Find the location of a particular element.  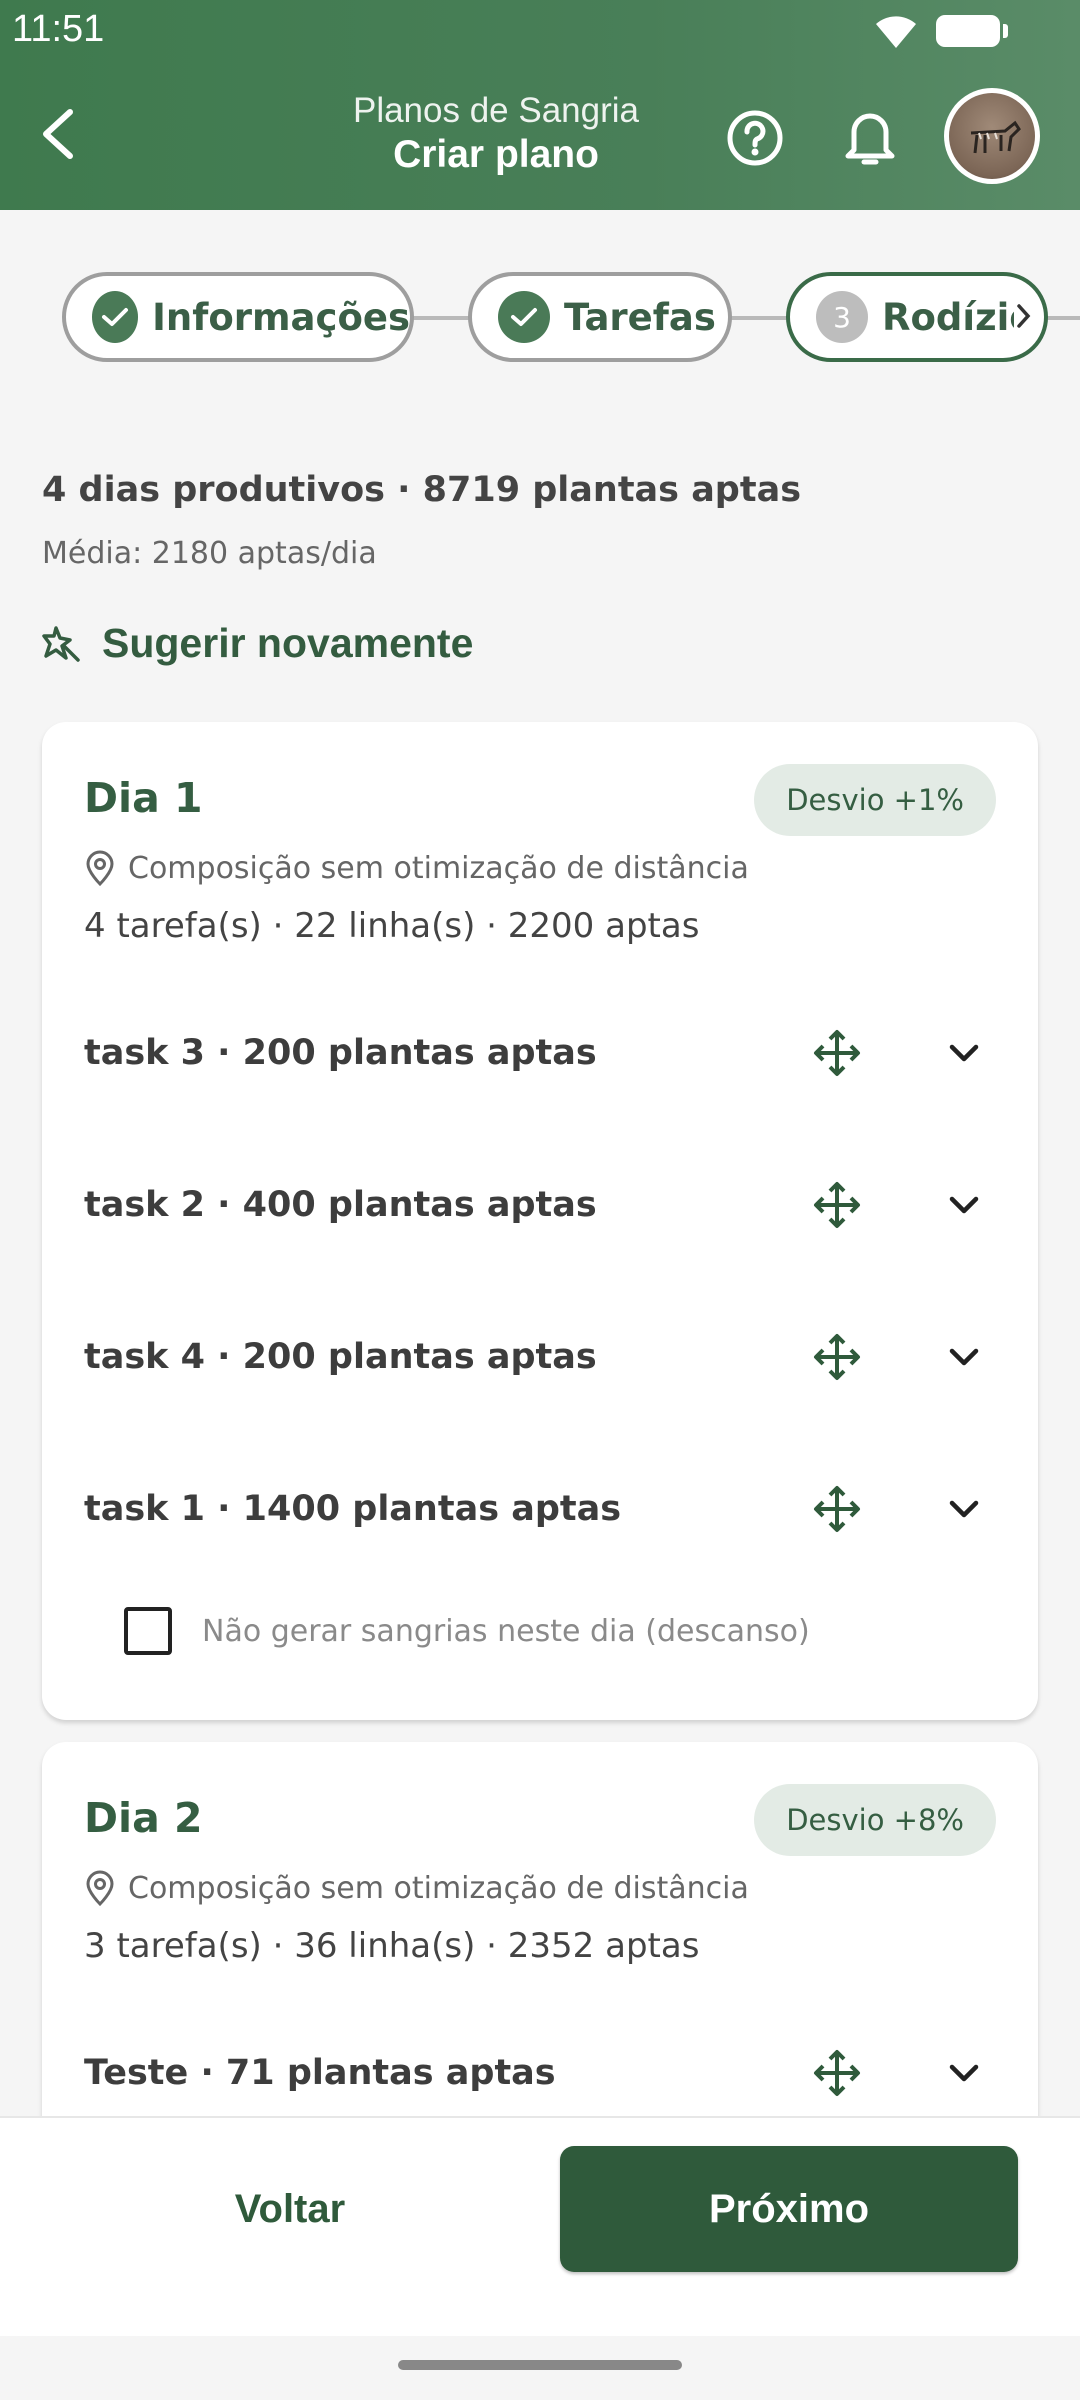

deviation-badge: Desvio +1% is located at coordinates (875, 800).